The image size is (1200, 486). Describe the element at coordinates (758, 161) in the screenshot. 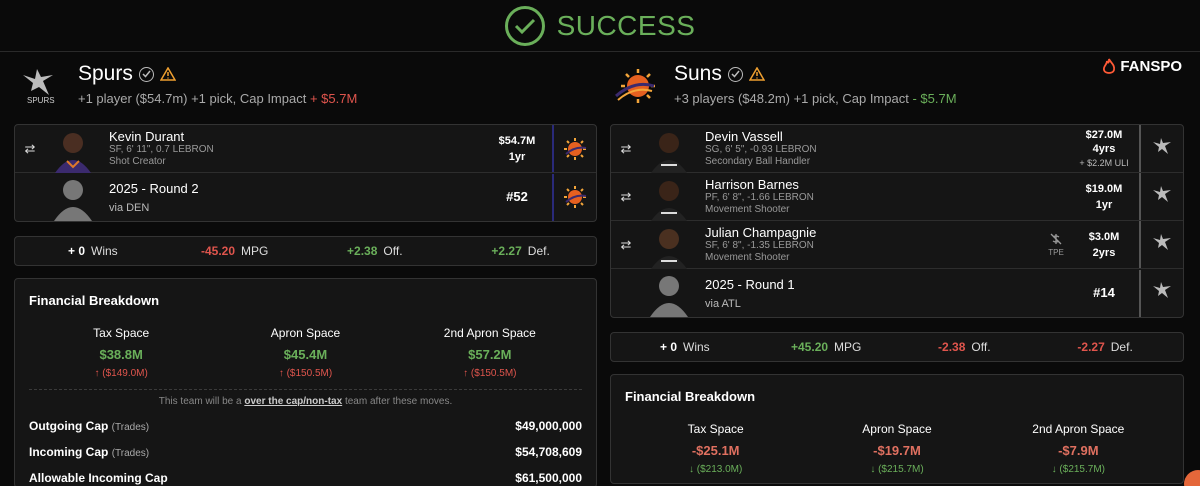

I see `player-role: Secondary Ball Handler` at that location.